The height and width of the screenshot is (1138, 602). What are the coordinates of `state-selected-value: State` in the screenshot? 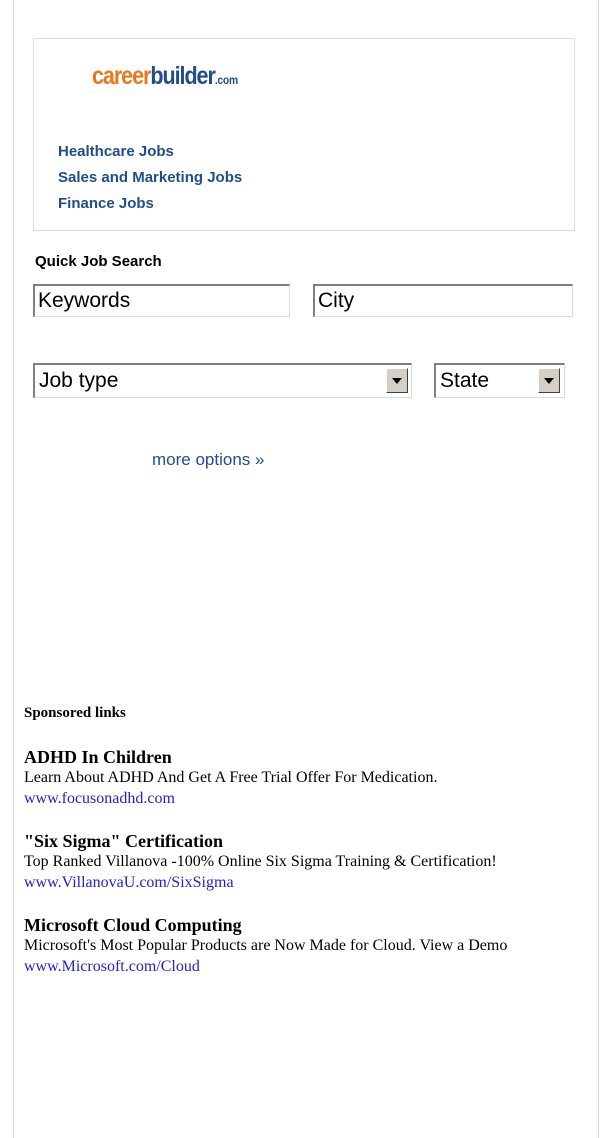 It's located at (465, 380).